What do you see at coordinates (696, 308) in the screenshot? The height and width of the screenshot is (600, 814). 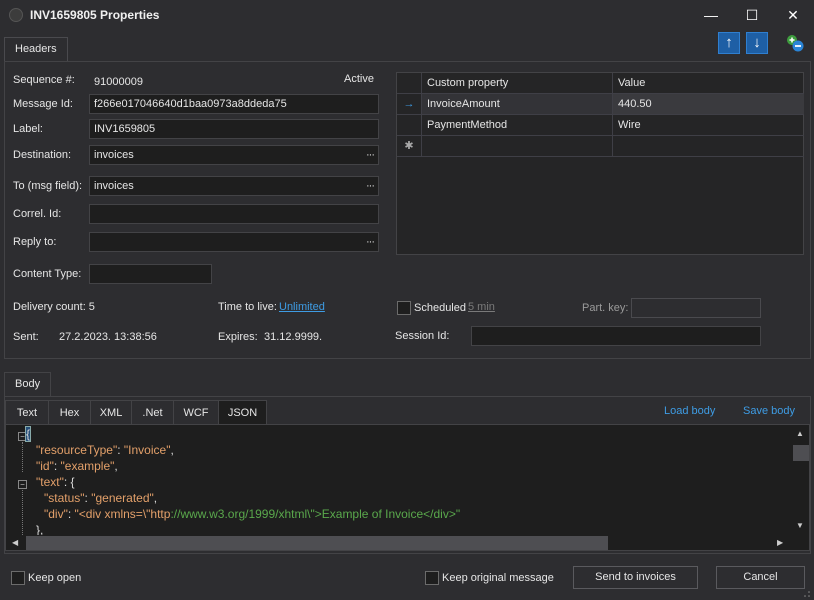 I see `part-key-field` at bounding box center [696, 308].